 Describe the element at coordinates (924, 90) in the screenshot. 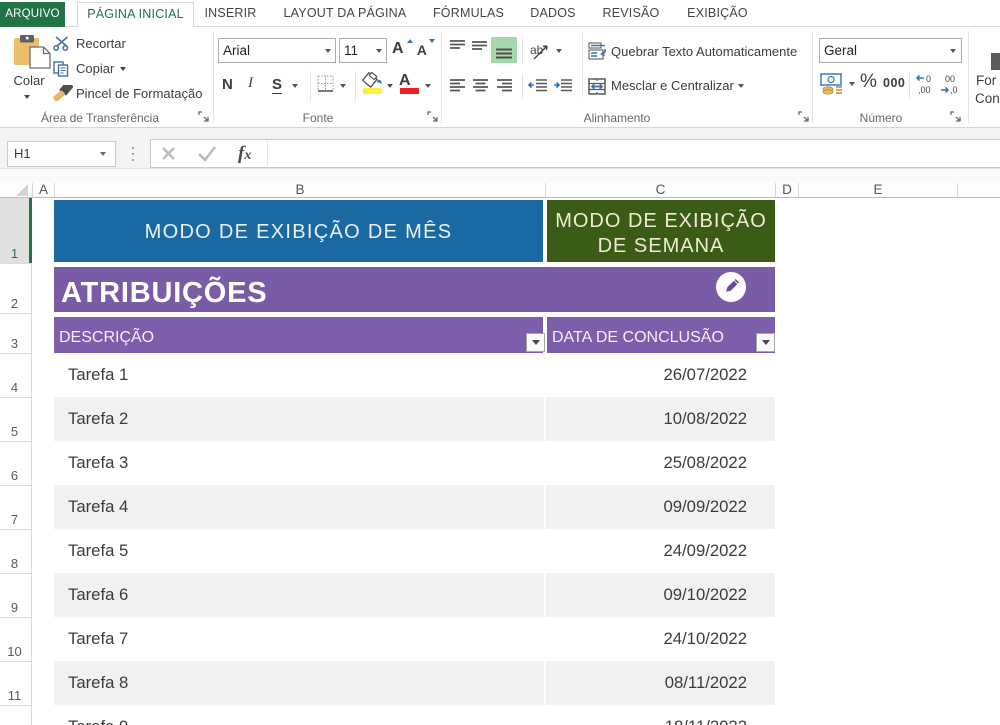

I see `svg-text: ,00` at that location.